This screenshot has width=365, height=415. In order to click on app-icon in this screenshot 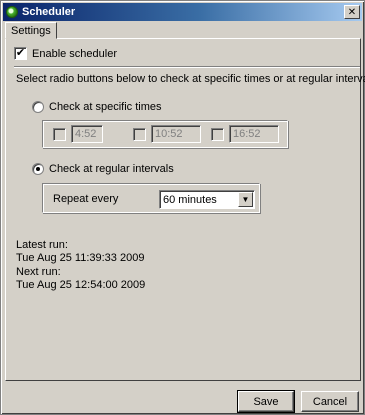, I will do `click(12, 12)`.